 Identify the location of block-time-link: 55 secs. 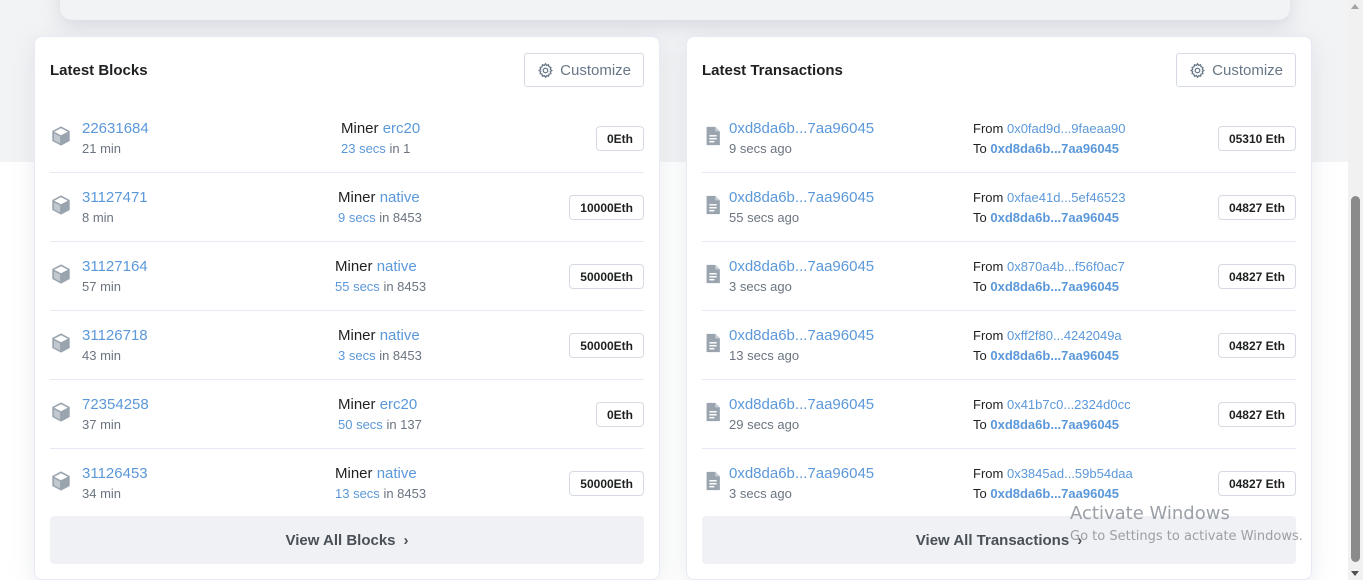
(357, 286).